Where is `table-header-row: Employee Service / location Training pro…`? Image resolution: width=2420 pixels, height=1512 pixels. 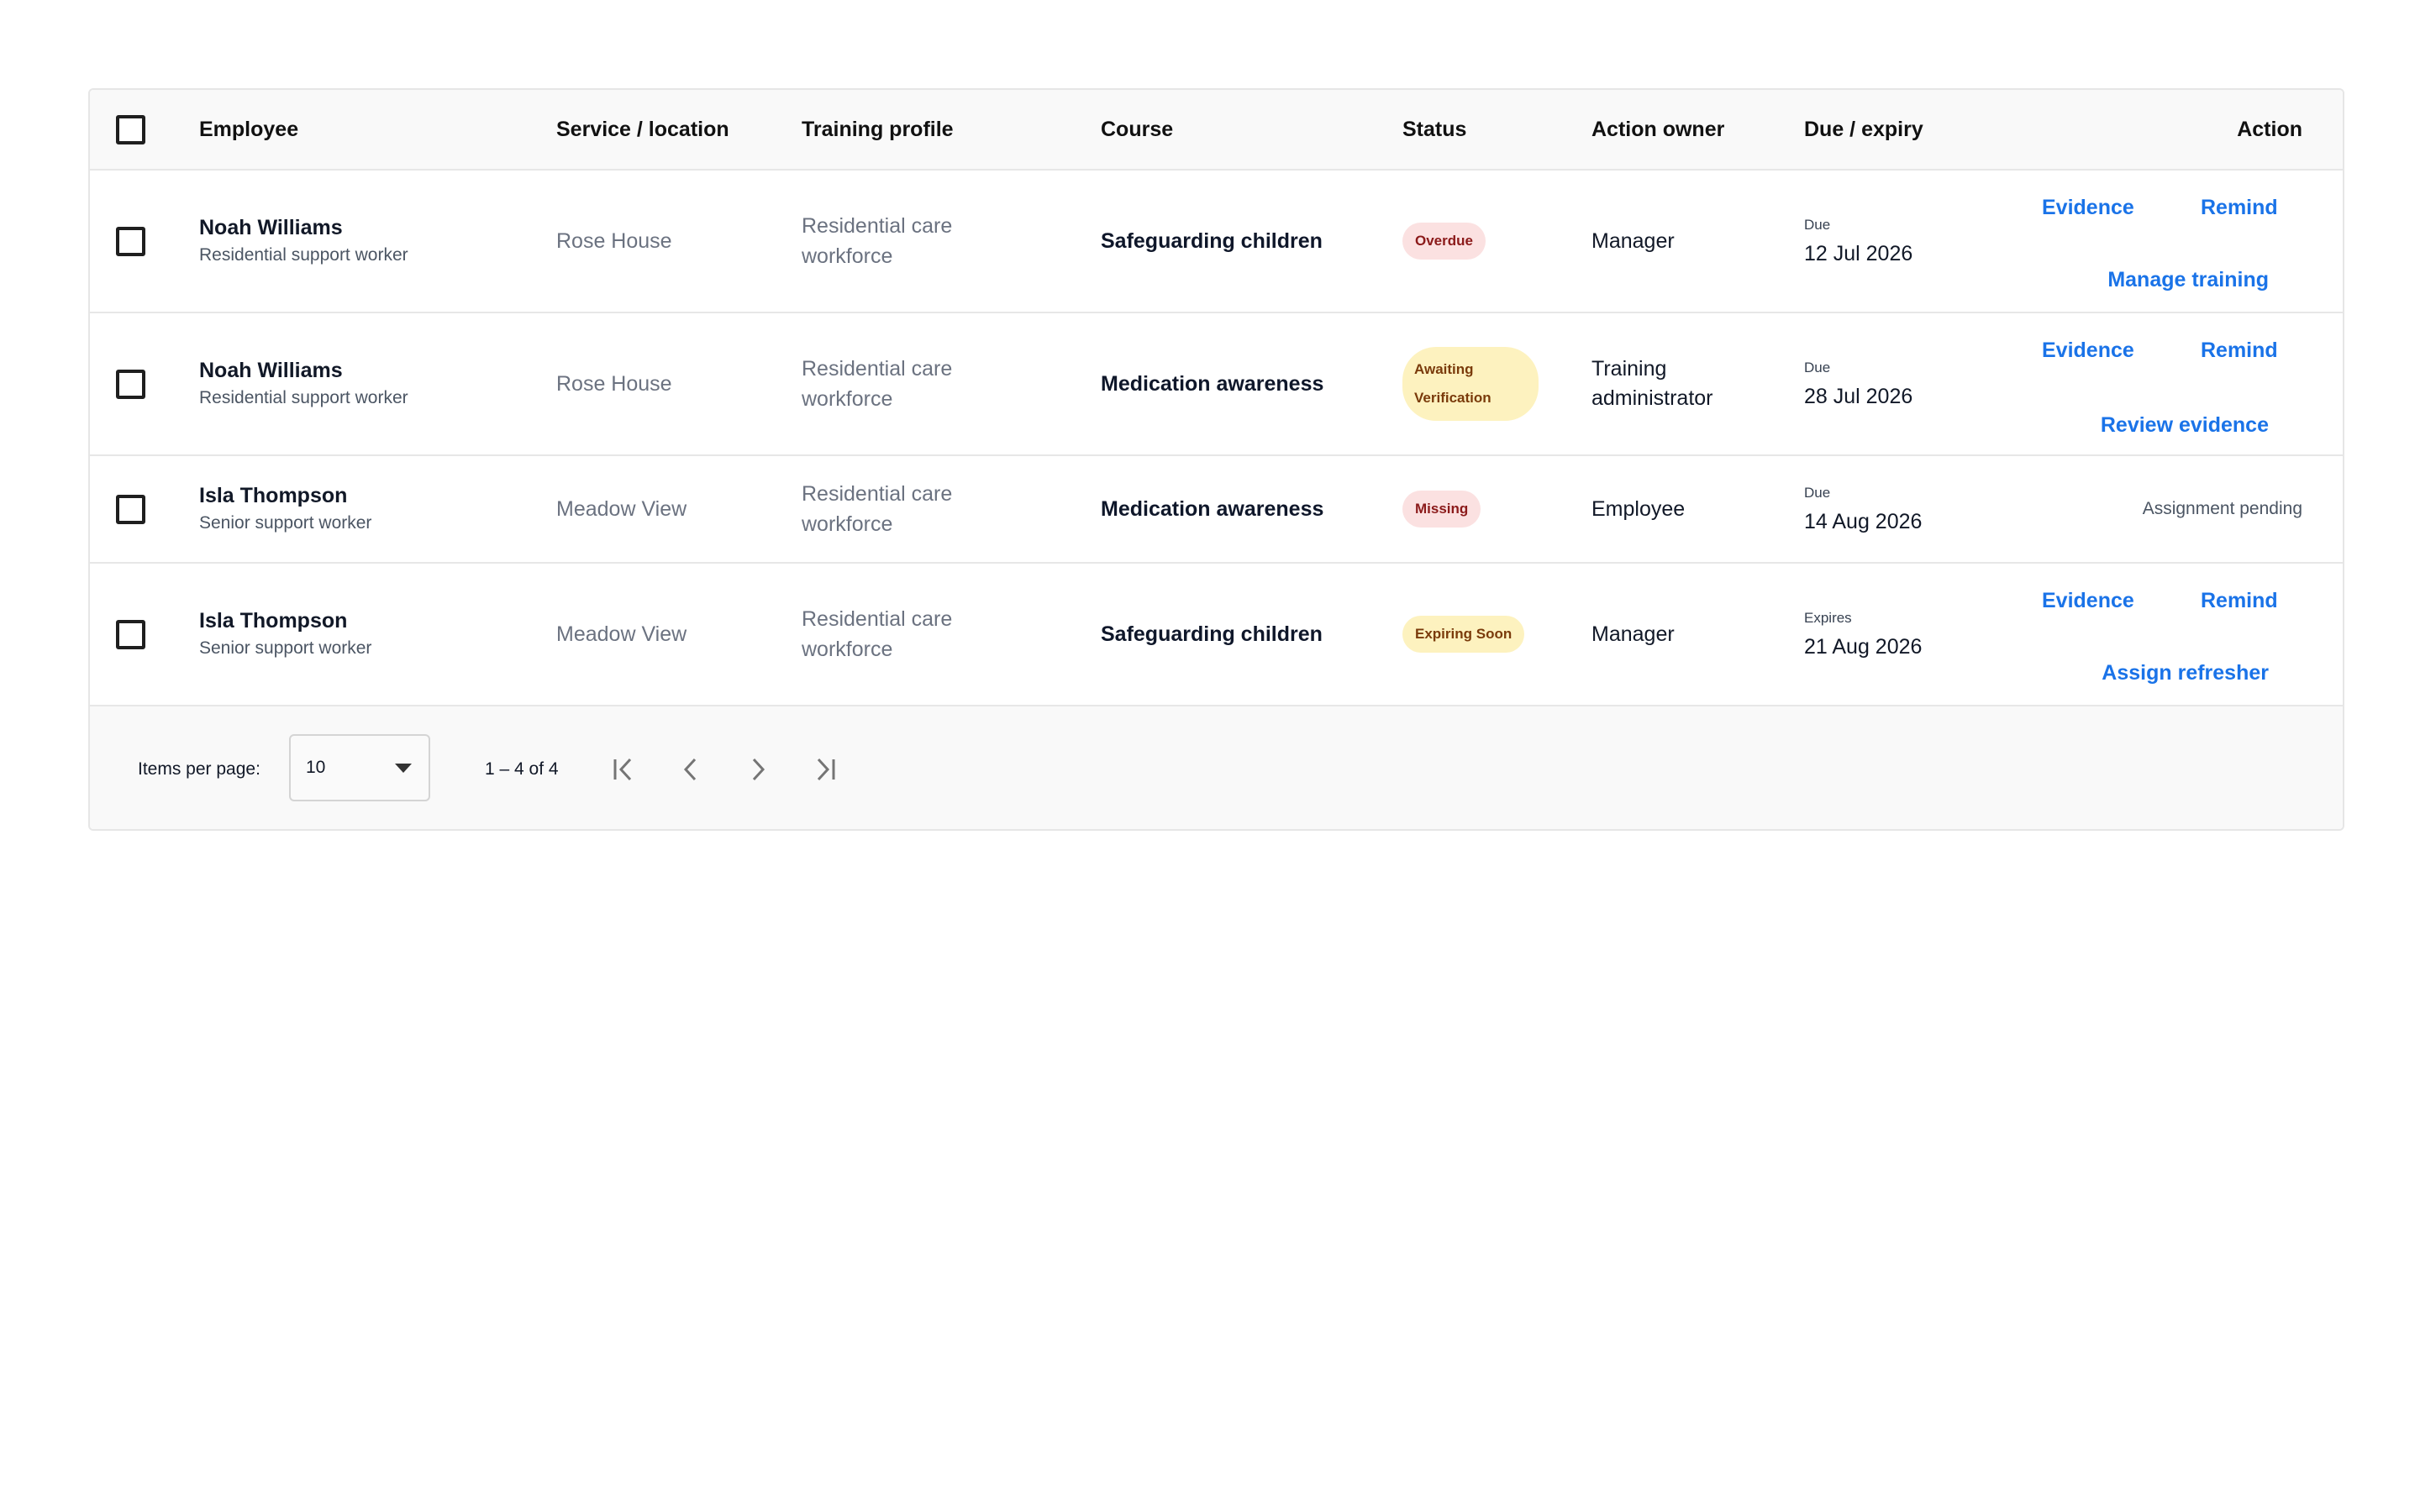 table-header-row: Employee Service / location Training pro… is located at coordinates (1216, 130).